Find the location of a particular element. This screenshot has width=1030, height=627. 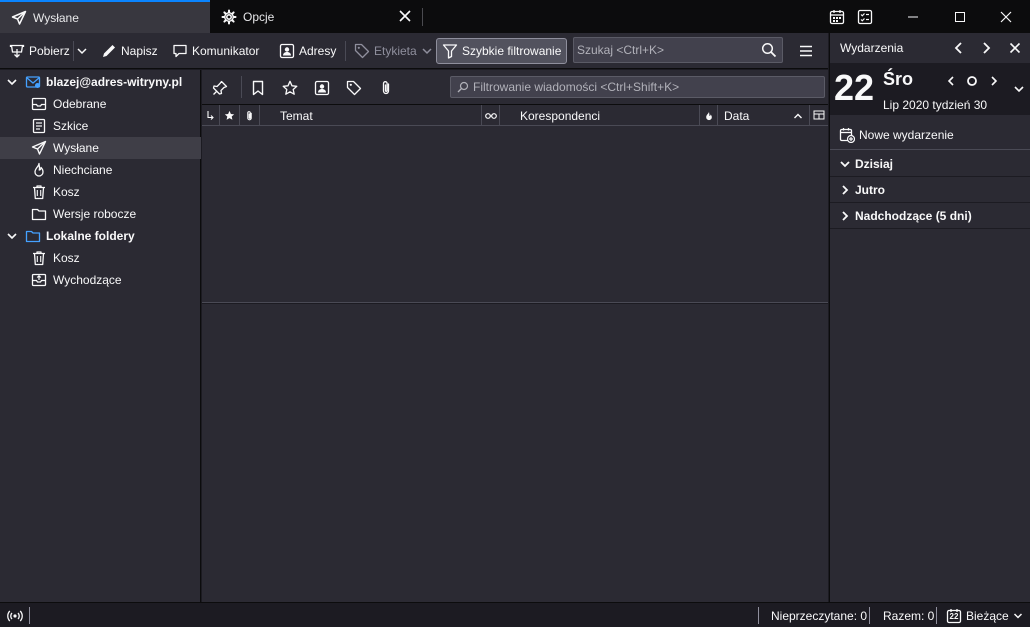

pencil-icon is located at coordinates (109, 51).